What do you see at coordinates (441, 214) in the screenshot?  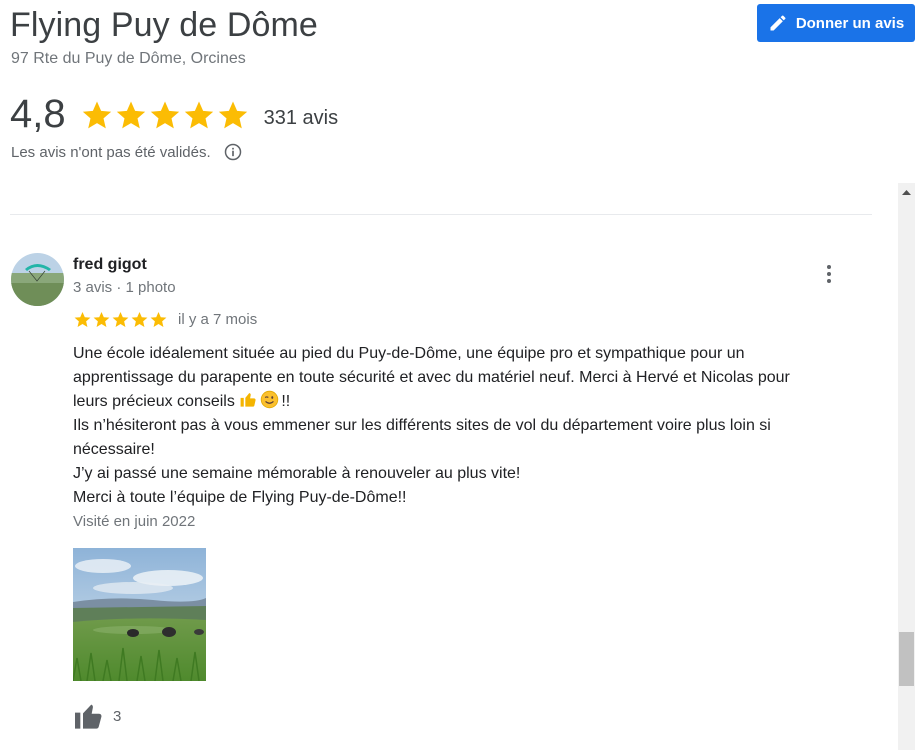 I see `divider` at bounding box center [441, 214].